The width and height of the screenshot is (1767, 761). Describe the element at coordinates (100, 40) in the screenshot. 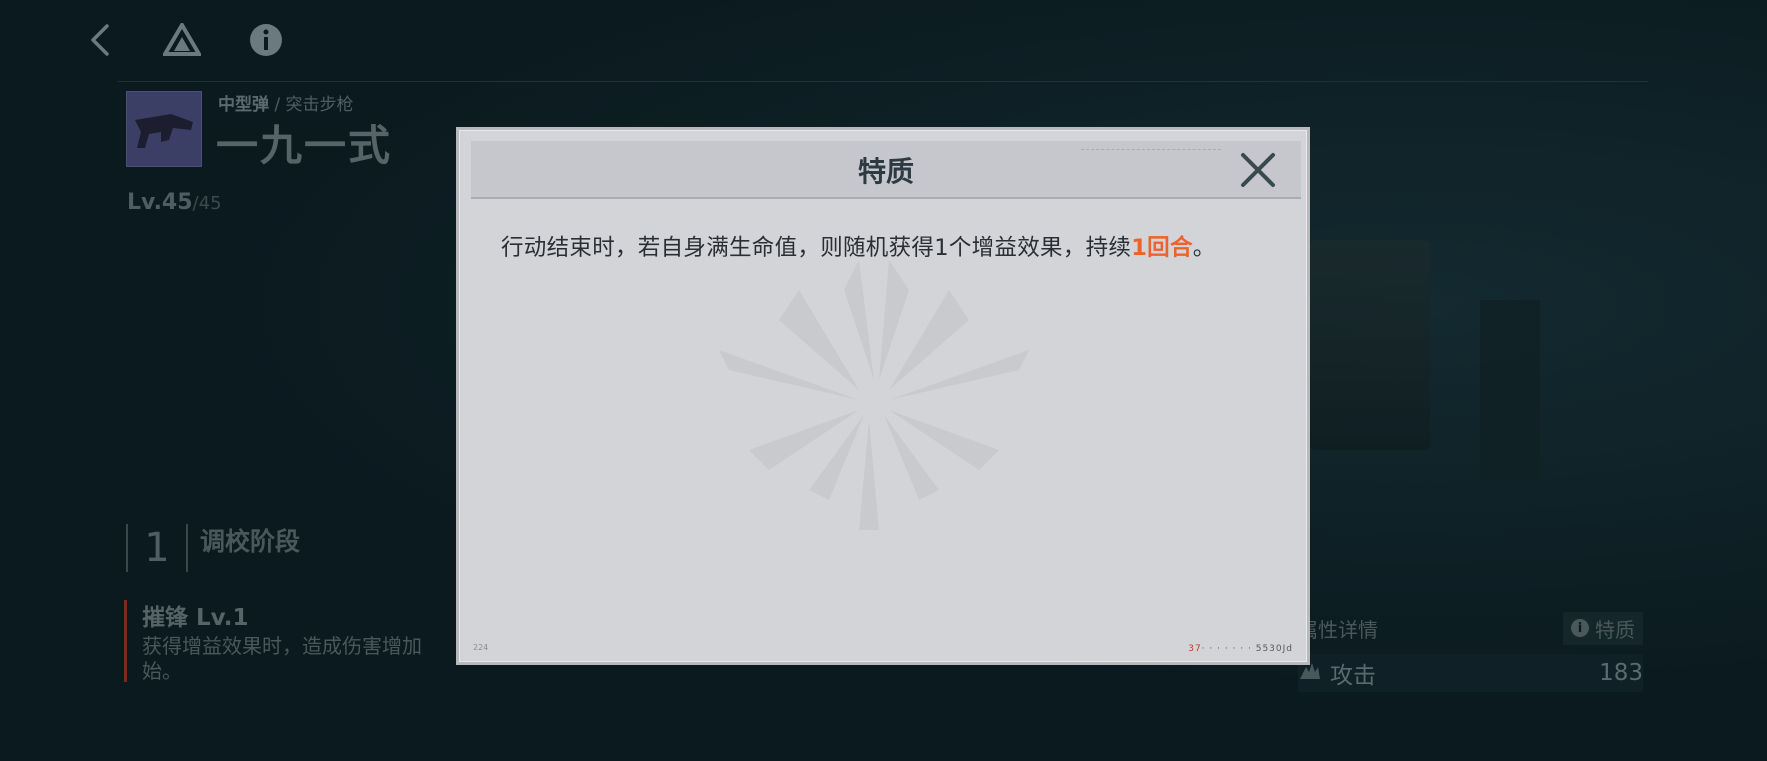

I see `back-arrow-icon` at that location.